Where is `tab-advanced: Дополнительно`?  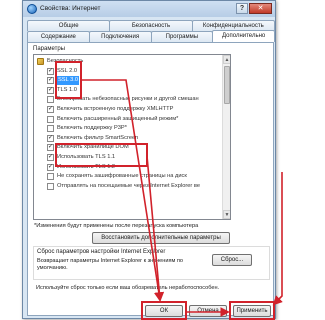
tab-advanced: Дополнительно is located at coordinates (243, 36).